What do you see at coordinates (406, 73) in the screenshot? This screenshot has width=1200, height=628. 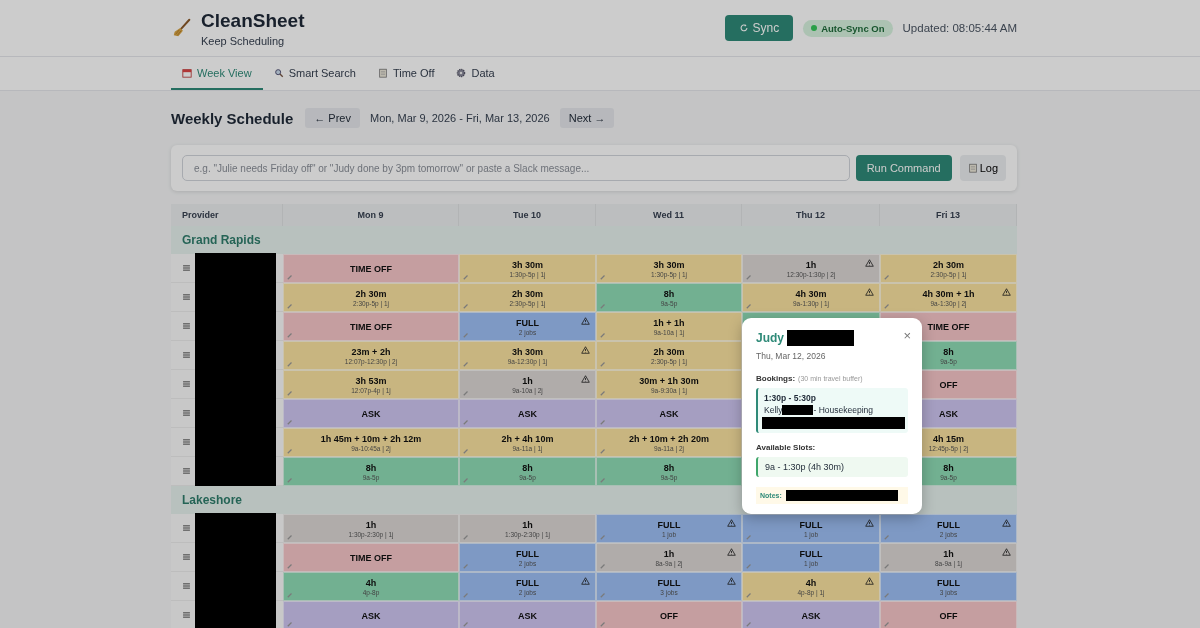 I see `tab: Time Off` at bounding box center [406, 73].